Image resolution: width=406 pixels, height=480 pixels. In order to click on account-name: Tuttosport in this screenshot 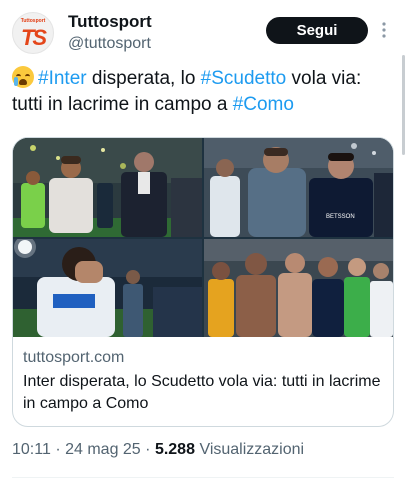, I will do `click(110, 22)`.